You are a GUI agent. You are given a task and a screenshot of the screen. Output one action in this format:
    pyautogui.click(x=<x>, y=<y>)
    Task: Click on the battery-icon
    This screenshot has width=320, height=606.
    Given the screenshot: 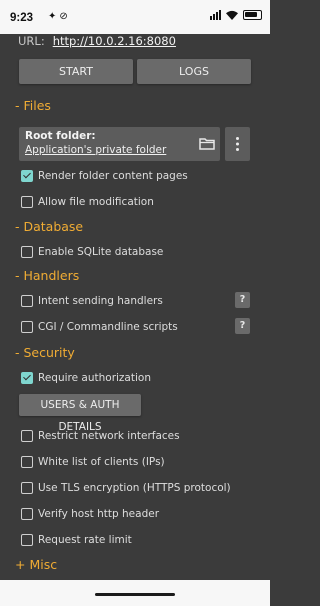 What is the action you would take?
    pyautogui.click(x=252, y=15)
    